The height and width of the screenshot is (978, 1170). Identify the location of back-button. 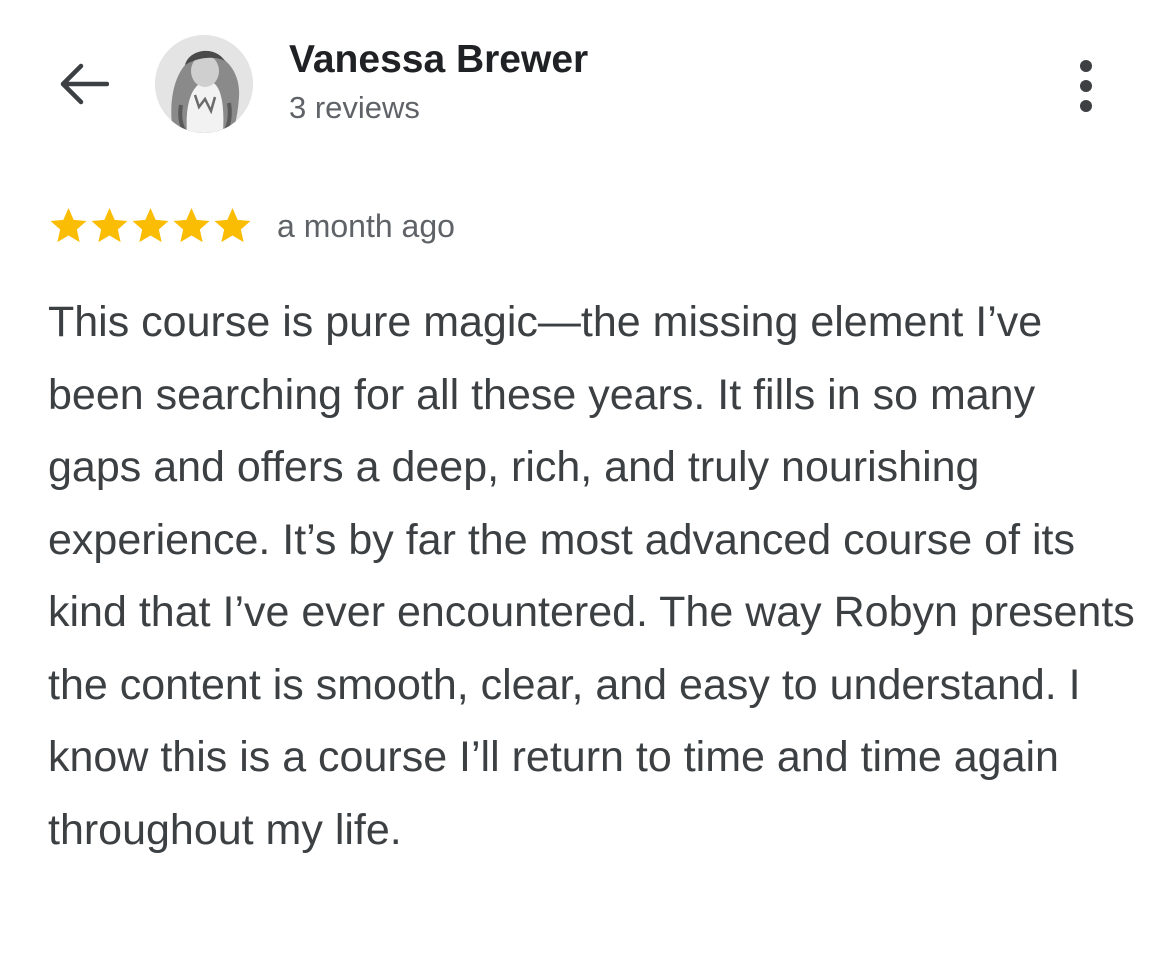
(83, 84).